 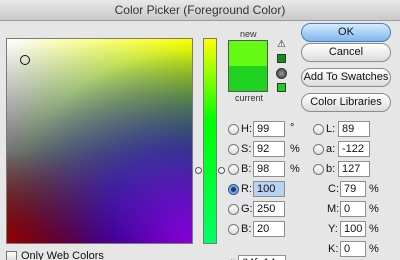 I want to click on color-libraries-button: Color Libraries, so click(x=346, y=102).